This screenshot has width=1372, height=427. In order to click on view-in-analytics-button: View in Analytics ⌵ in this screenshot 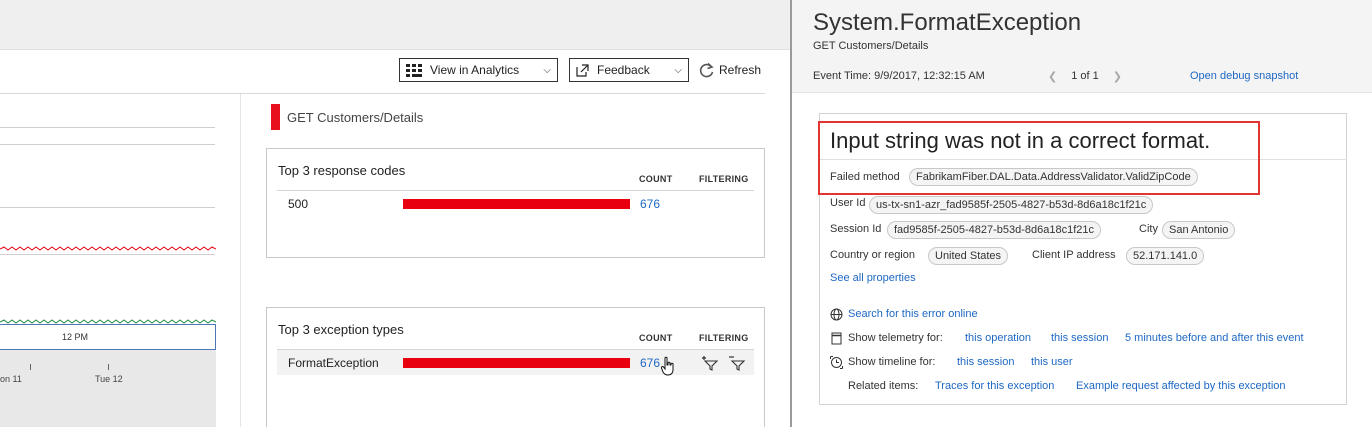, I will do `click(478, 70)`.